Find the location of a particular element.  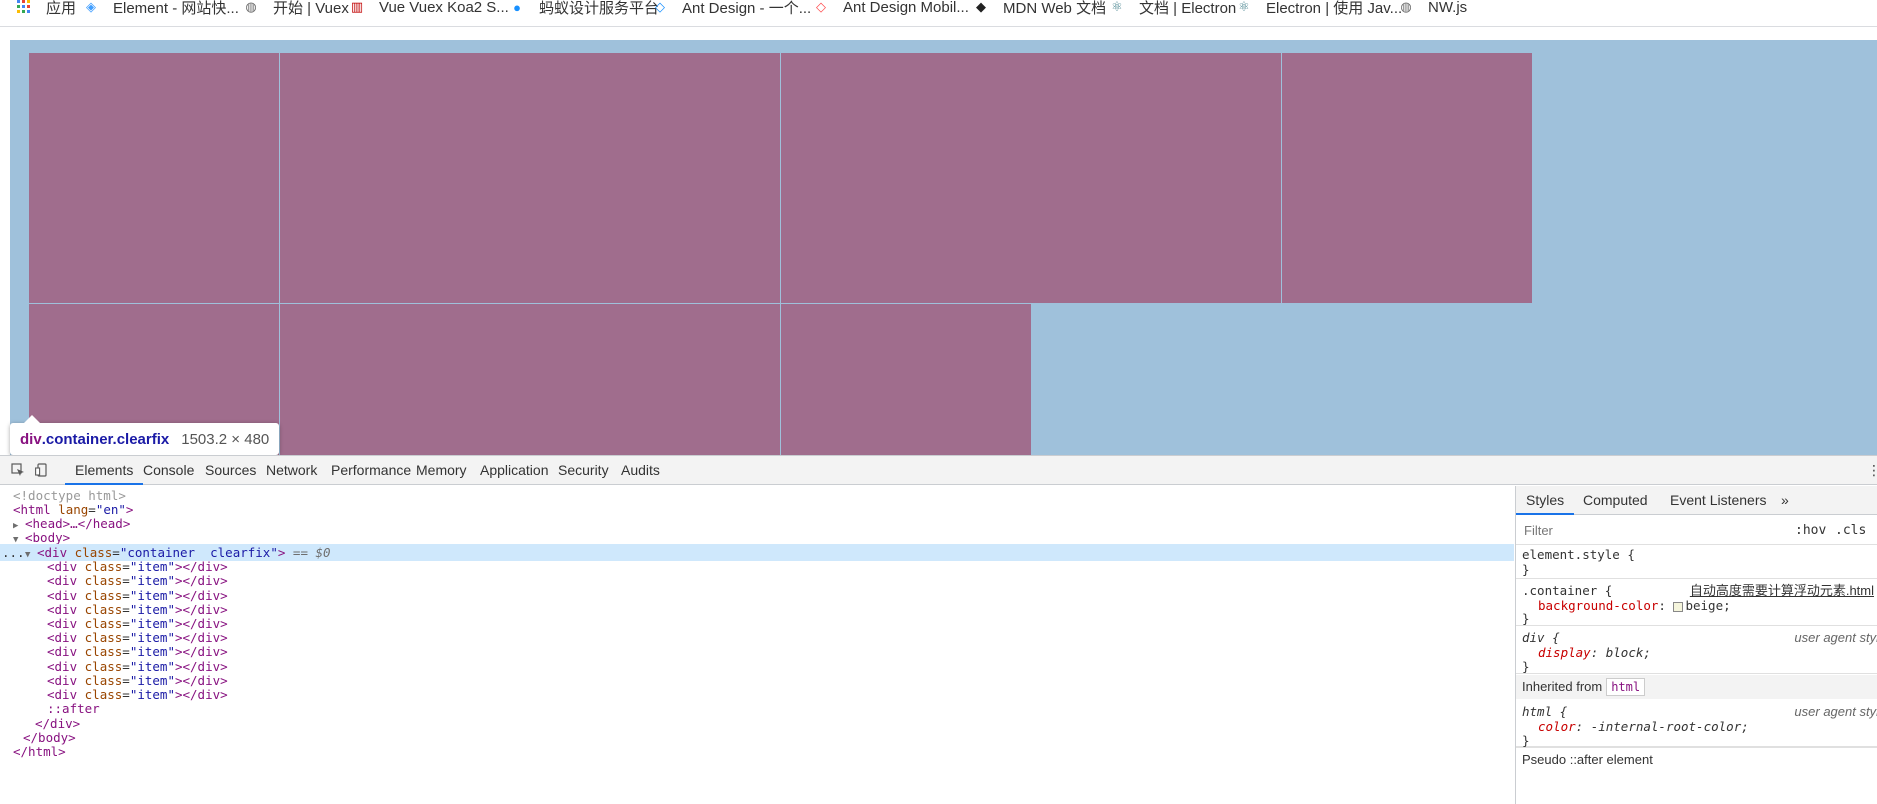

tab-styles: Styles is located at coordinates (1545, 500).